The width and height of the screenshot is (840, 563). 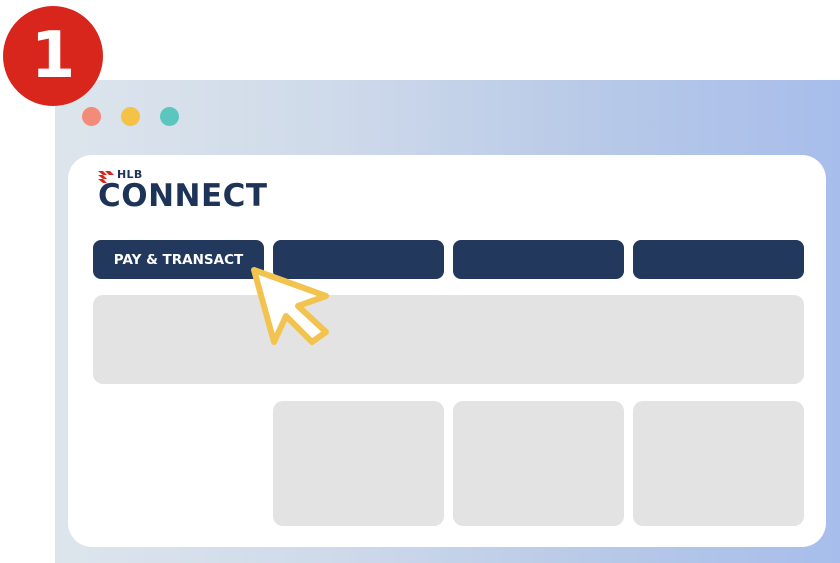 What do you see at coordinates (53, 56) in the screenshot?
I see `step-number-badge: 1` at bounding box center [53, 56].